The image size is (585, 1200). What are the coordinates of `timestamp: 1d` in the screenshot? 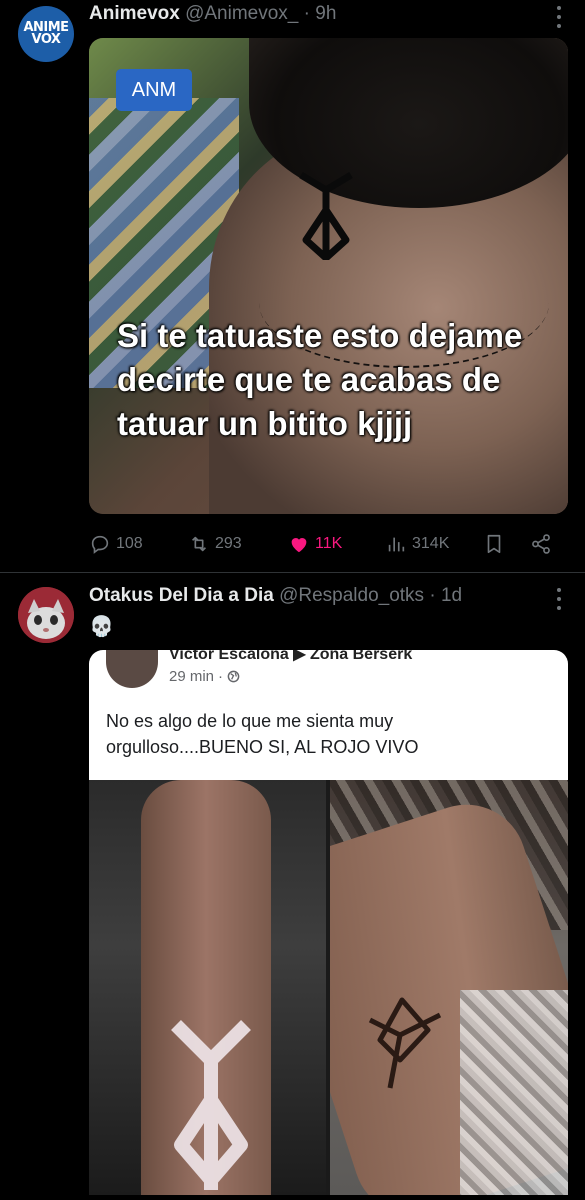 It's located at (451, 595).